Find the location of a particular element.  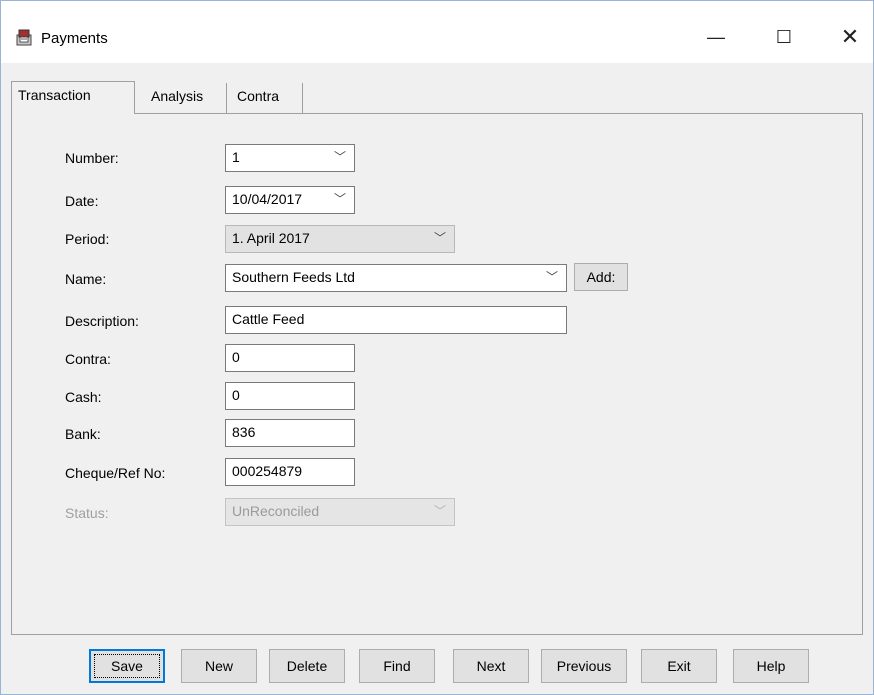

tab-analysis: Analysis is located at coordinates (186, 98).